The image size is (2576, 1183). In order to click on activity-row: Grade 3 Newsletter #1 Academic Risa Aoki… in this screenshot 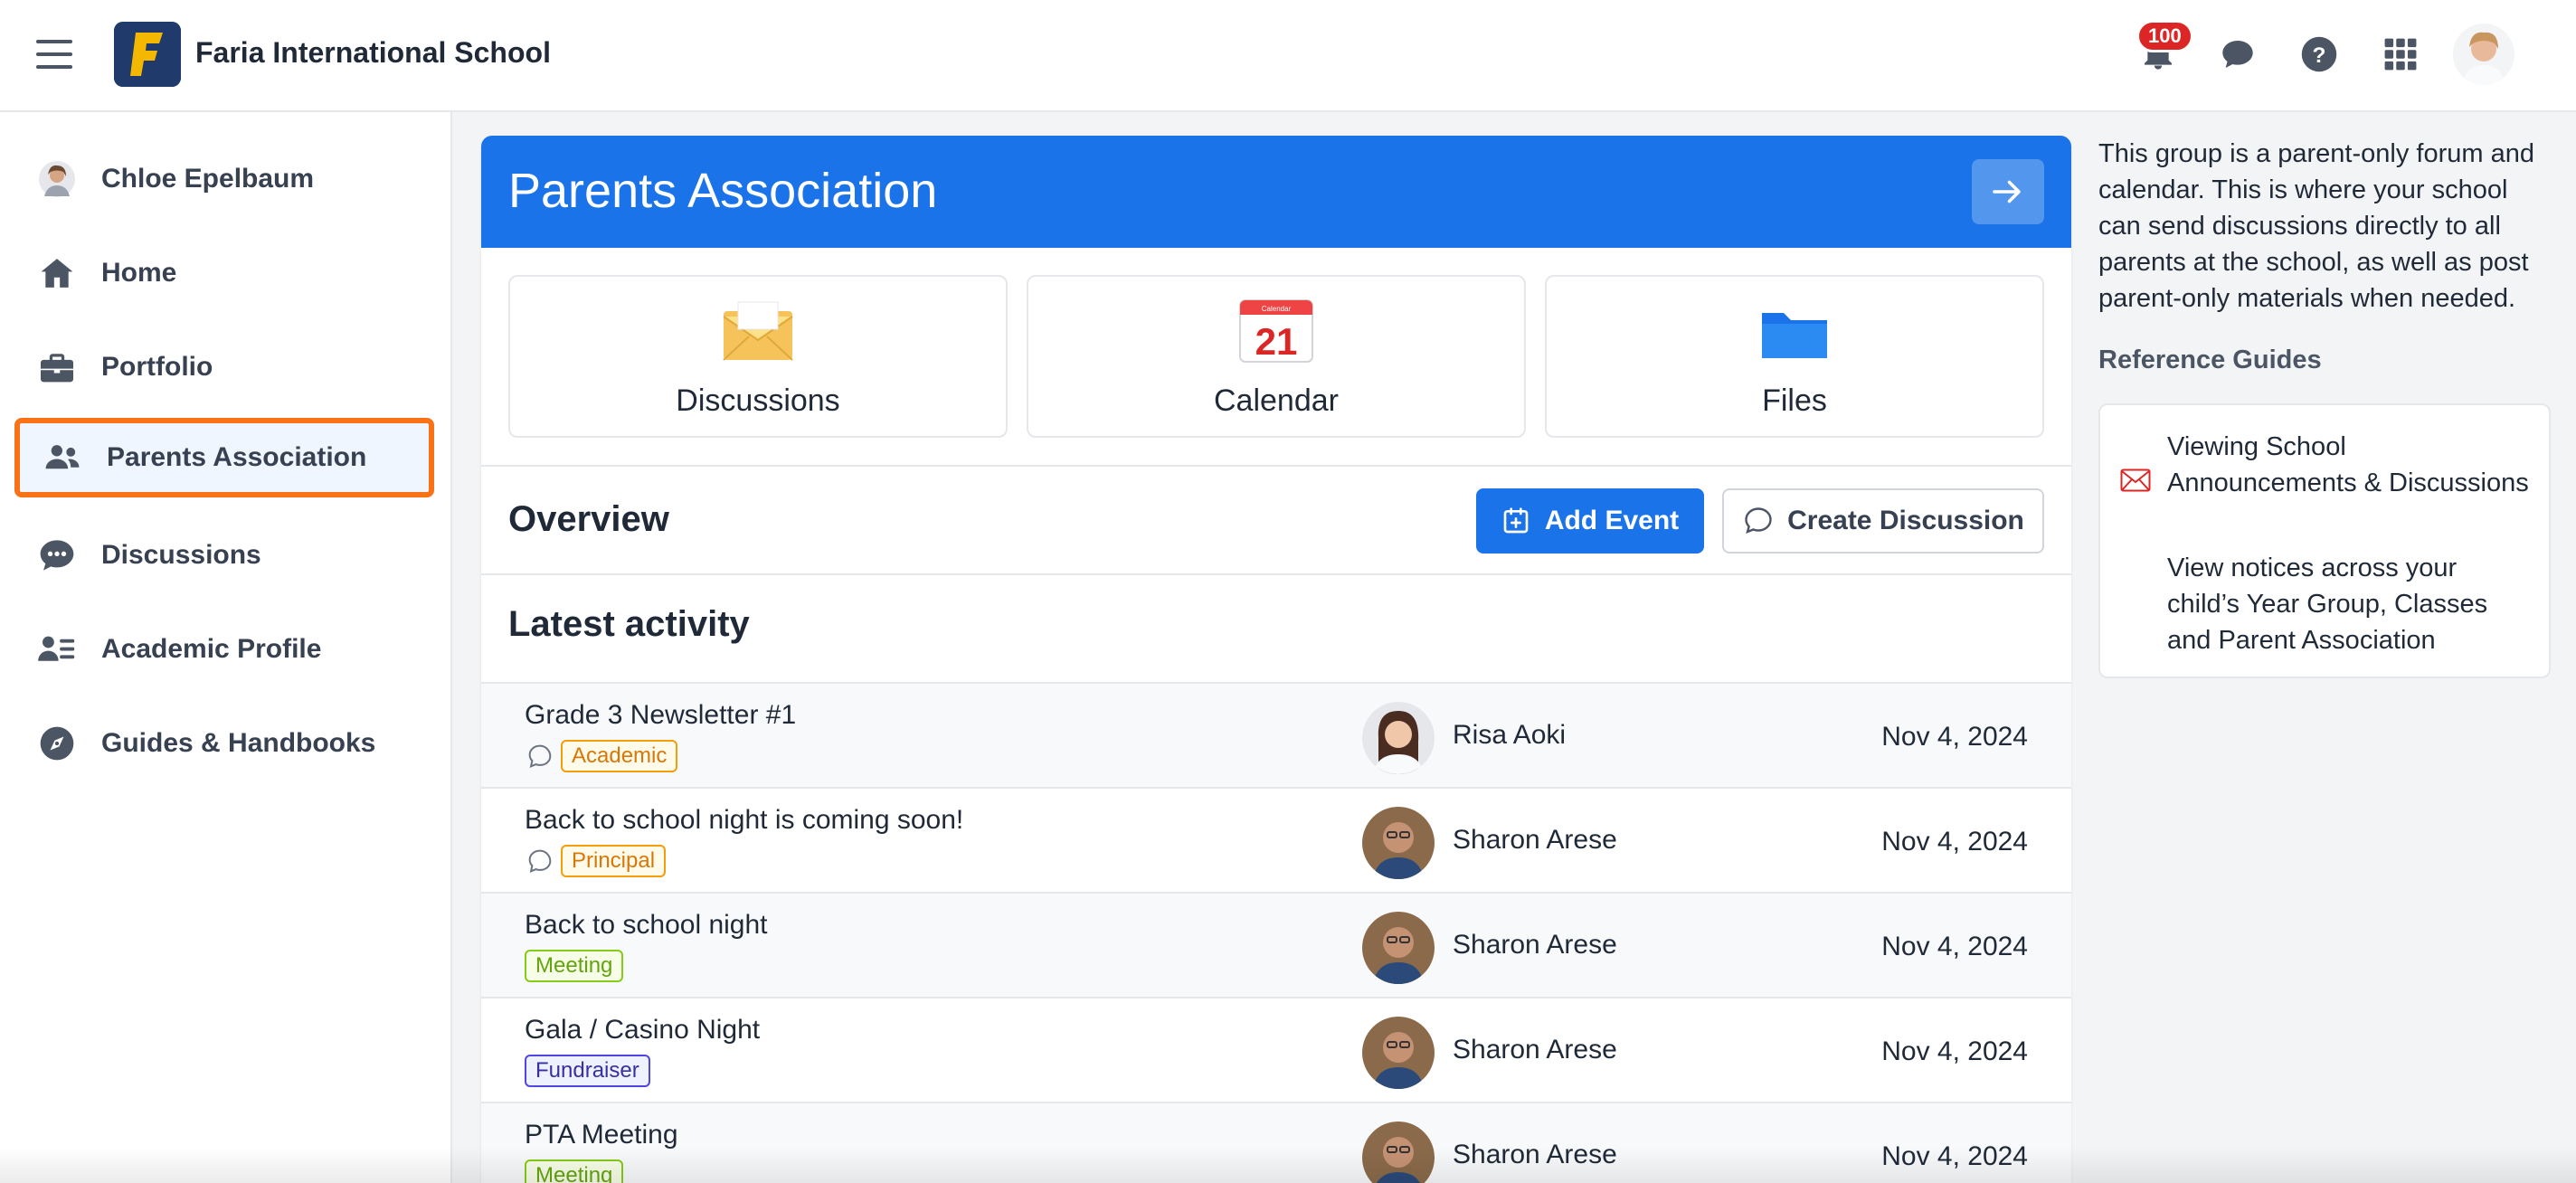, I will do `click(1276, 734)`.